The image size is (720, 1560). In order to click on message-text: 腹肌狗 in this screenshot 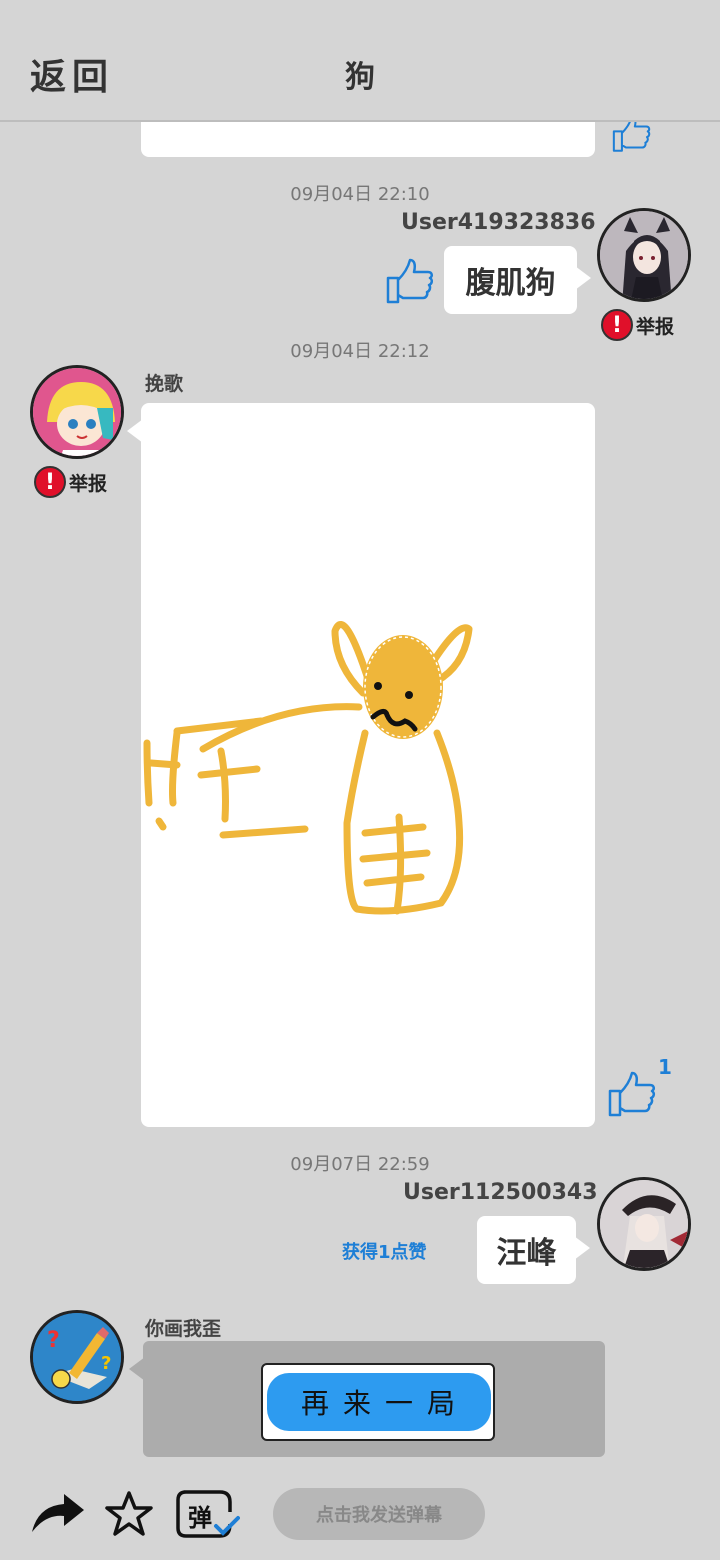, I will do `click(510, 283)`.